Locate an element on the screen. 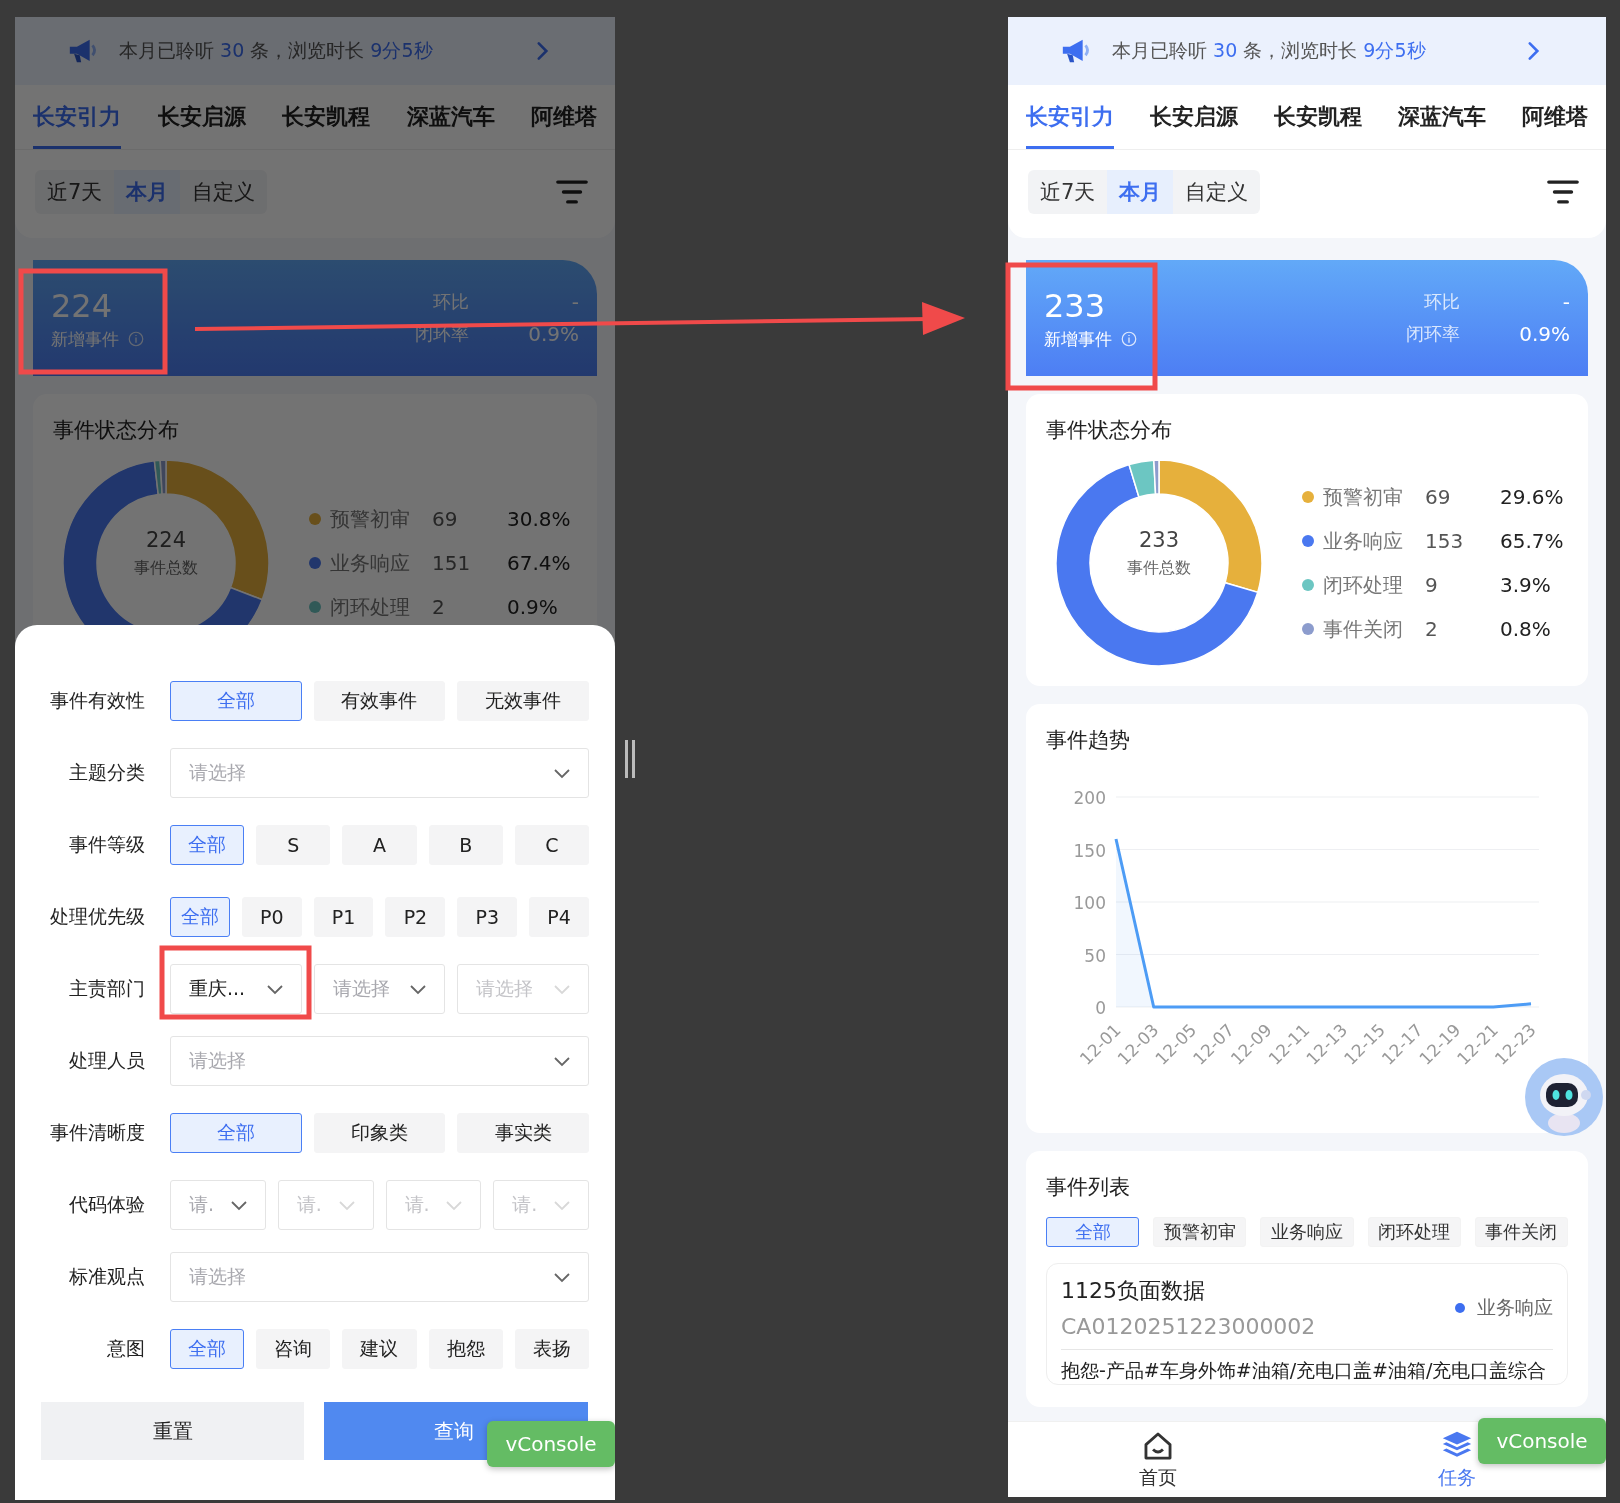 This screenshot has height=1503, width=1620. nav-item: 首页 is located at coordinates (1157, 1459).